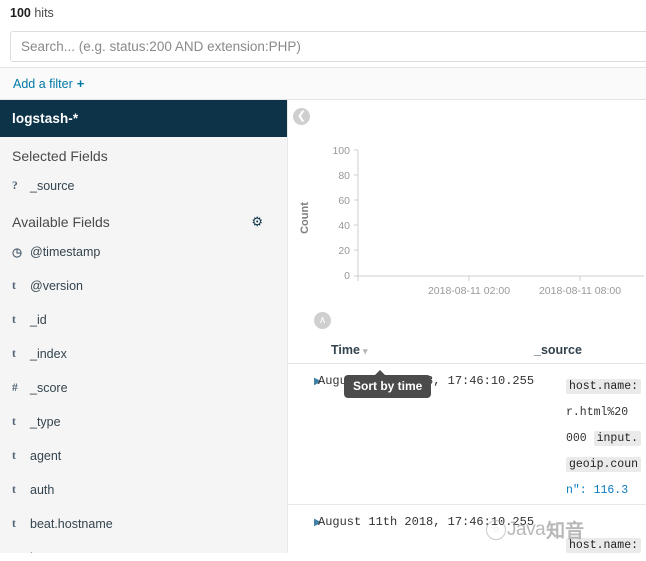  What do you see at coordinates (38, 320) in the screenshot?
I see `field-name: _id` at bounding box center [38, 320].